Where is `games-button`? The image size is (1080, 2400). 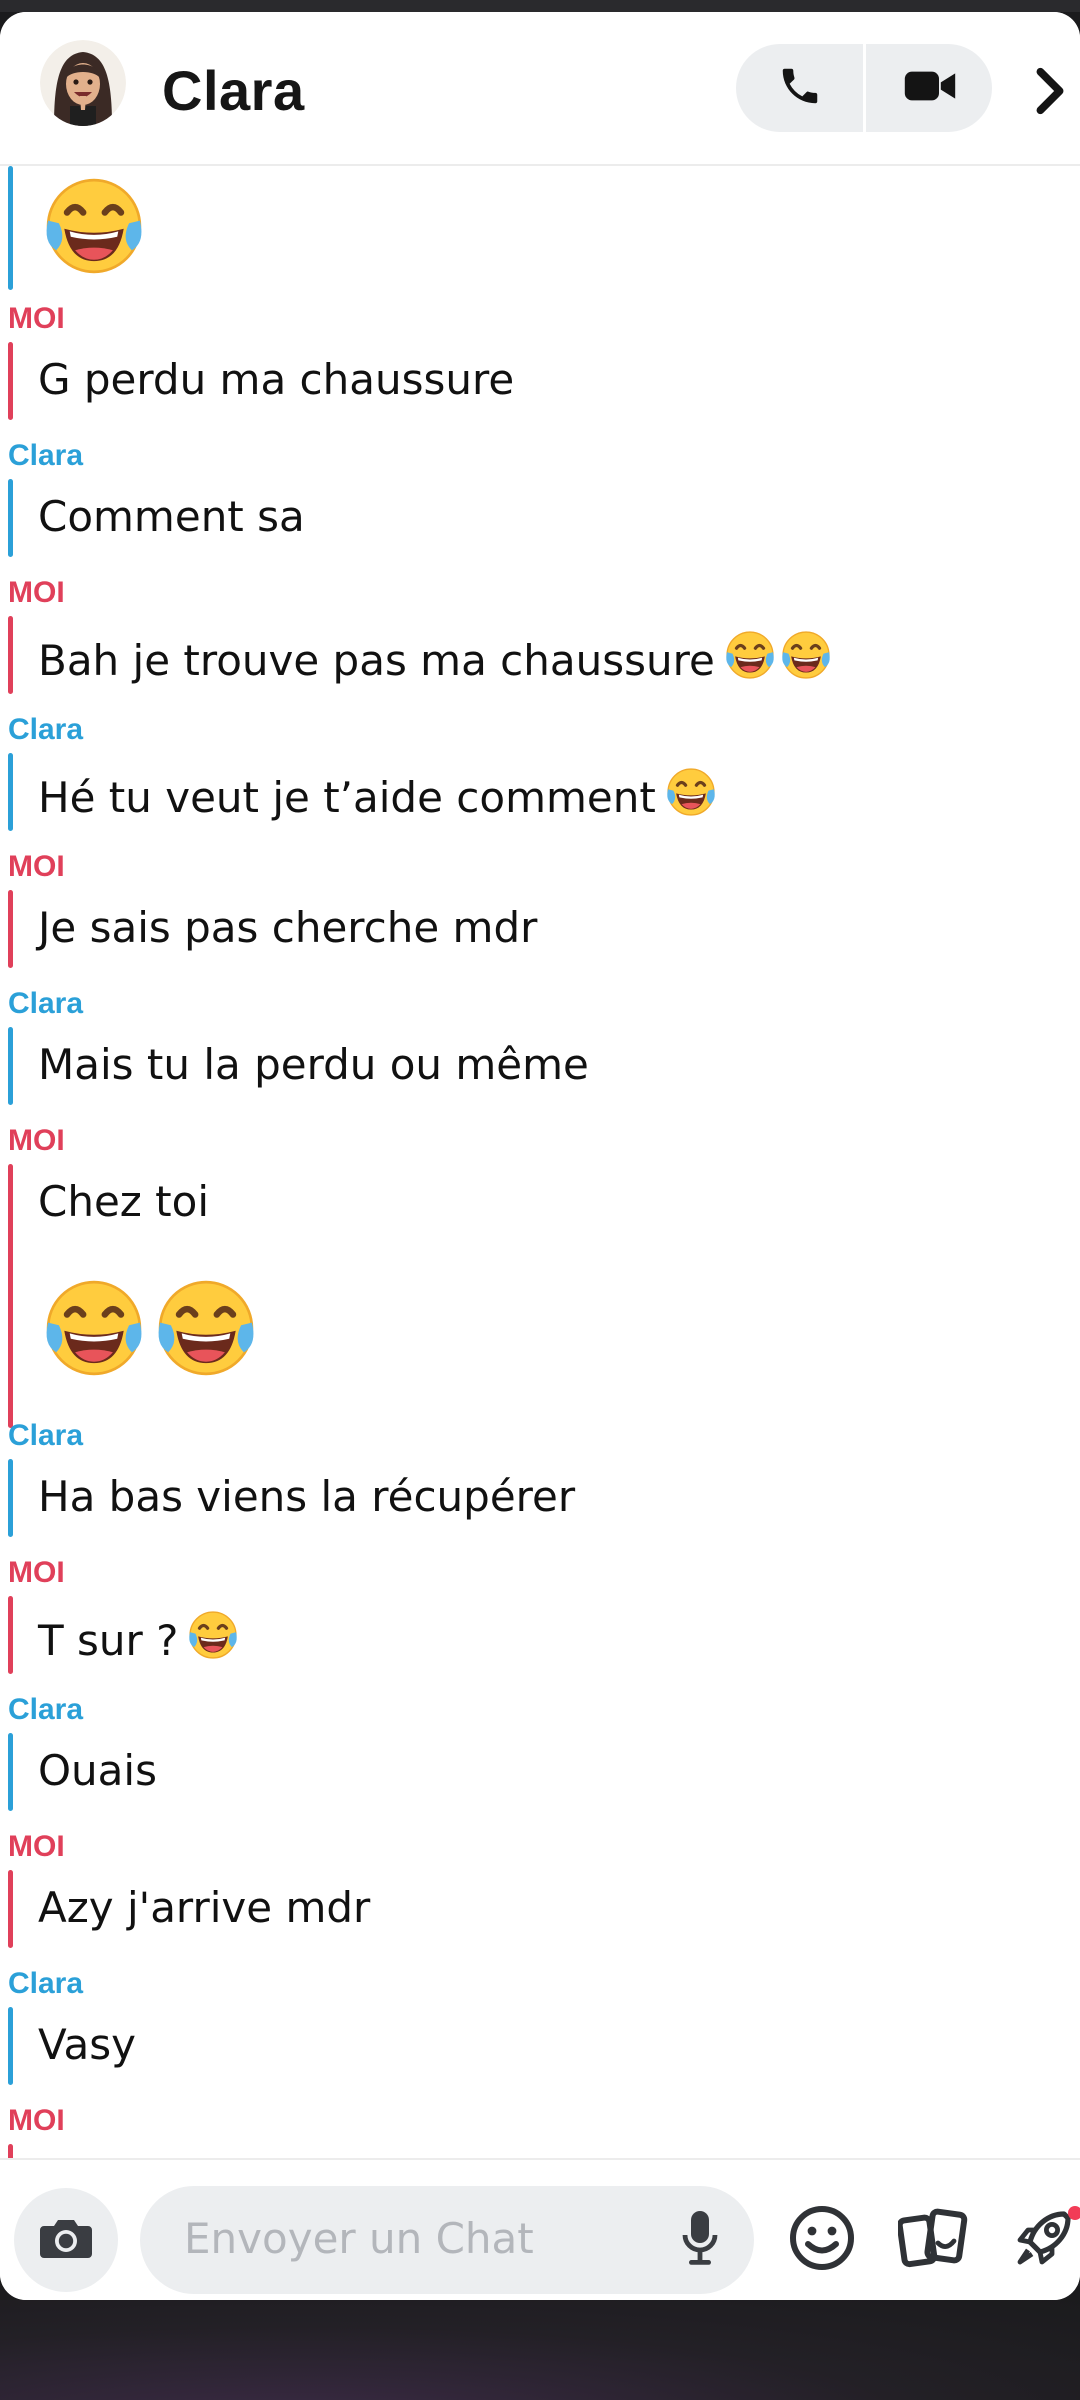 games-button is located at coordinates (1042, 2240).